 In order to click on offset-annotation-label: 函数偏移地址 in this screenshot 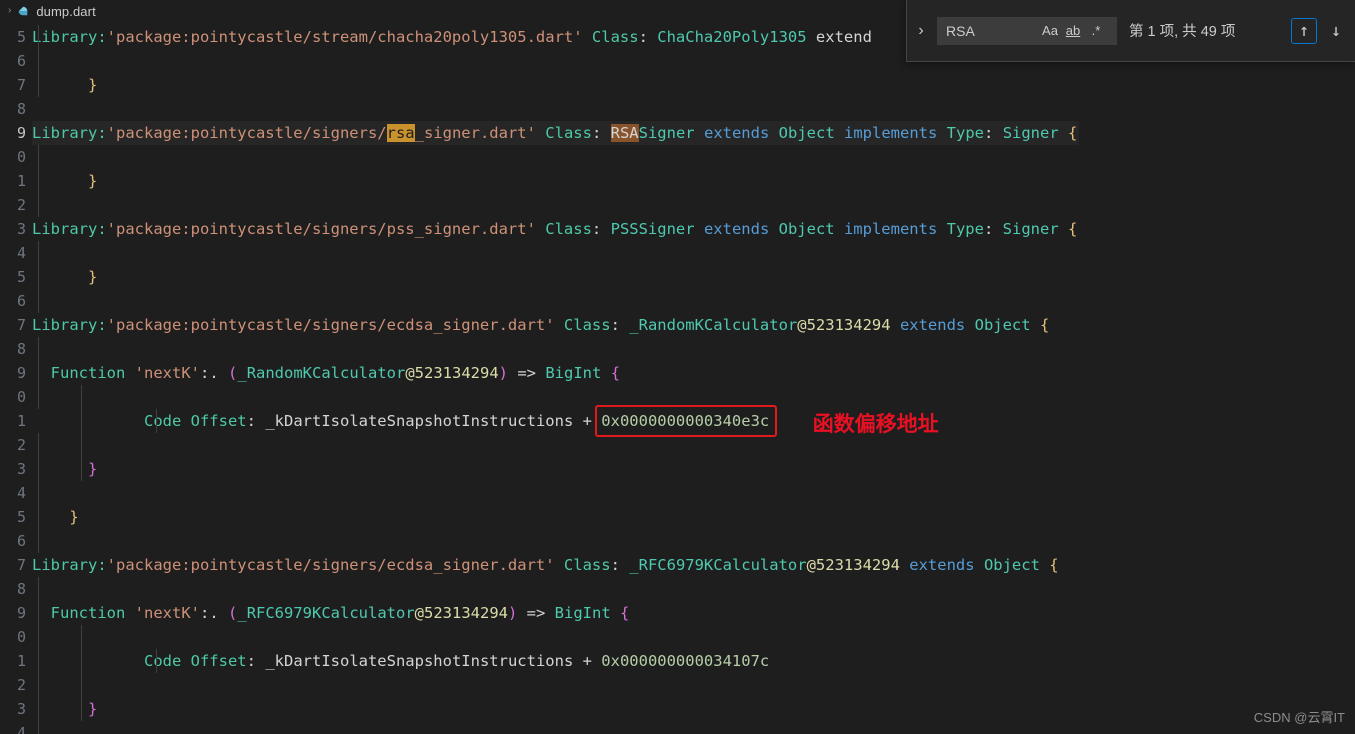, I will do `click(875, 424)`.